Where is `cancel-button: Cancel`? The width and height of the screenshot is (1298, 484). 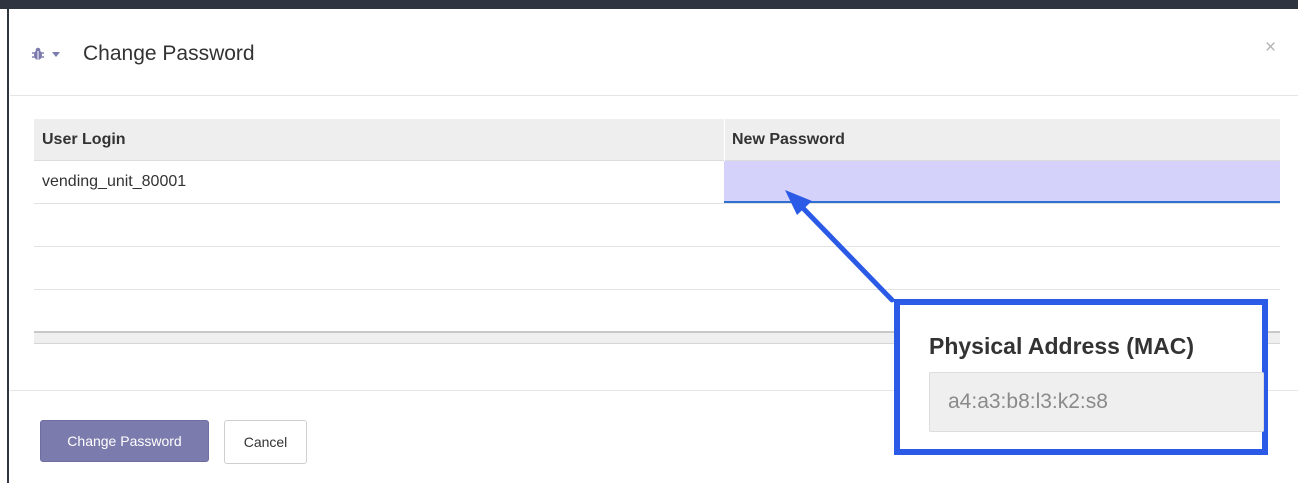
cancel-button: Cancel is located at coordinates (265, 442).